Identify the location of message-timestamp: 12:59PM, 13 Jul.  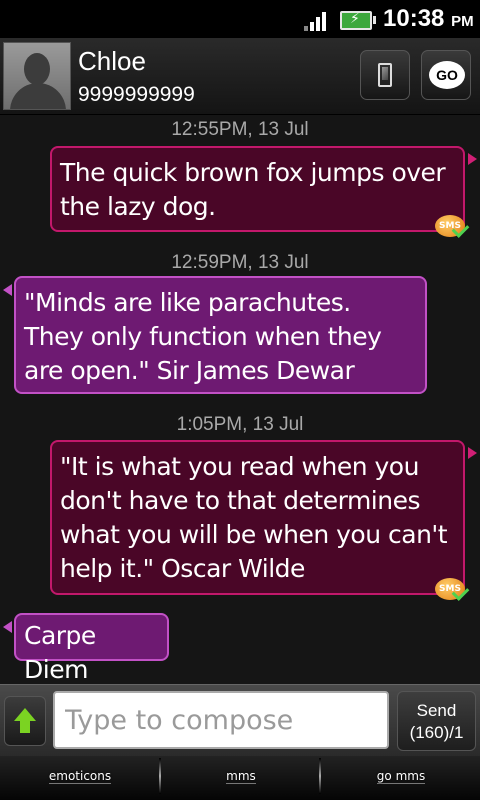
(240, 262).